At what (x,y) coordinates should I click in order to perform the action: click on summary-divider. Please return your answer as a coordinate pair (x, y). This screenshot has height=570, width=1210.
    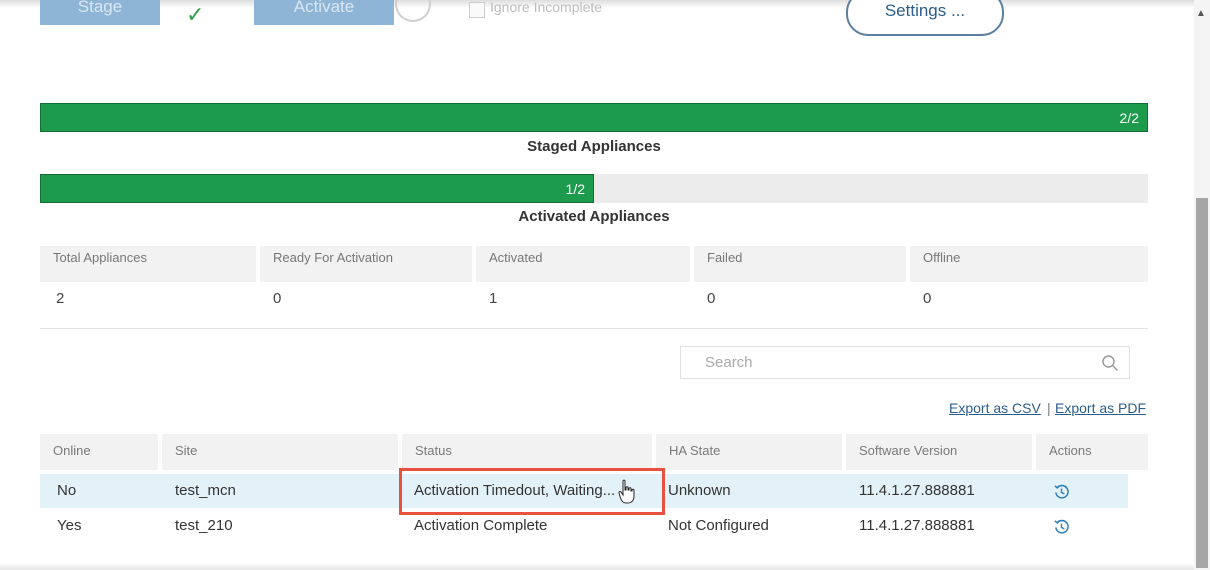
    Looking at the image, I should click on (594, 328).